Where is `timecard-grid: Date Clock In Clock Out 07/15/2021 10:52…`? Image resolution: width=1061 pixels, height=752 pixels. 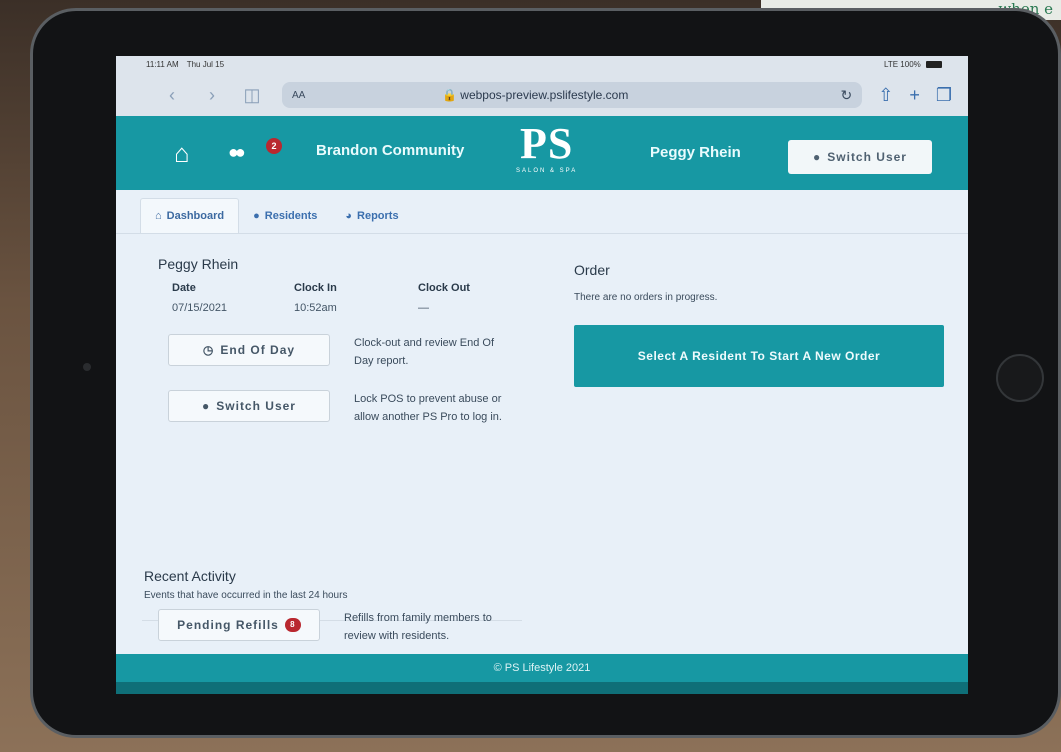 timecard-grid: Date Clock In Clock Out 07/15/2021 10:52… is located at coordinates (349, 298).